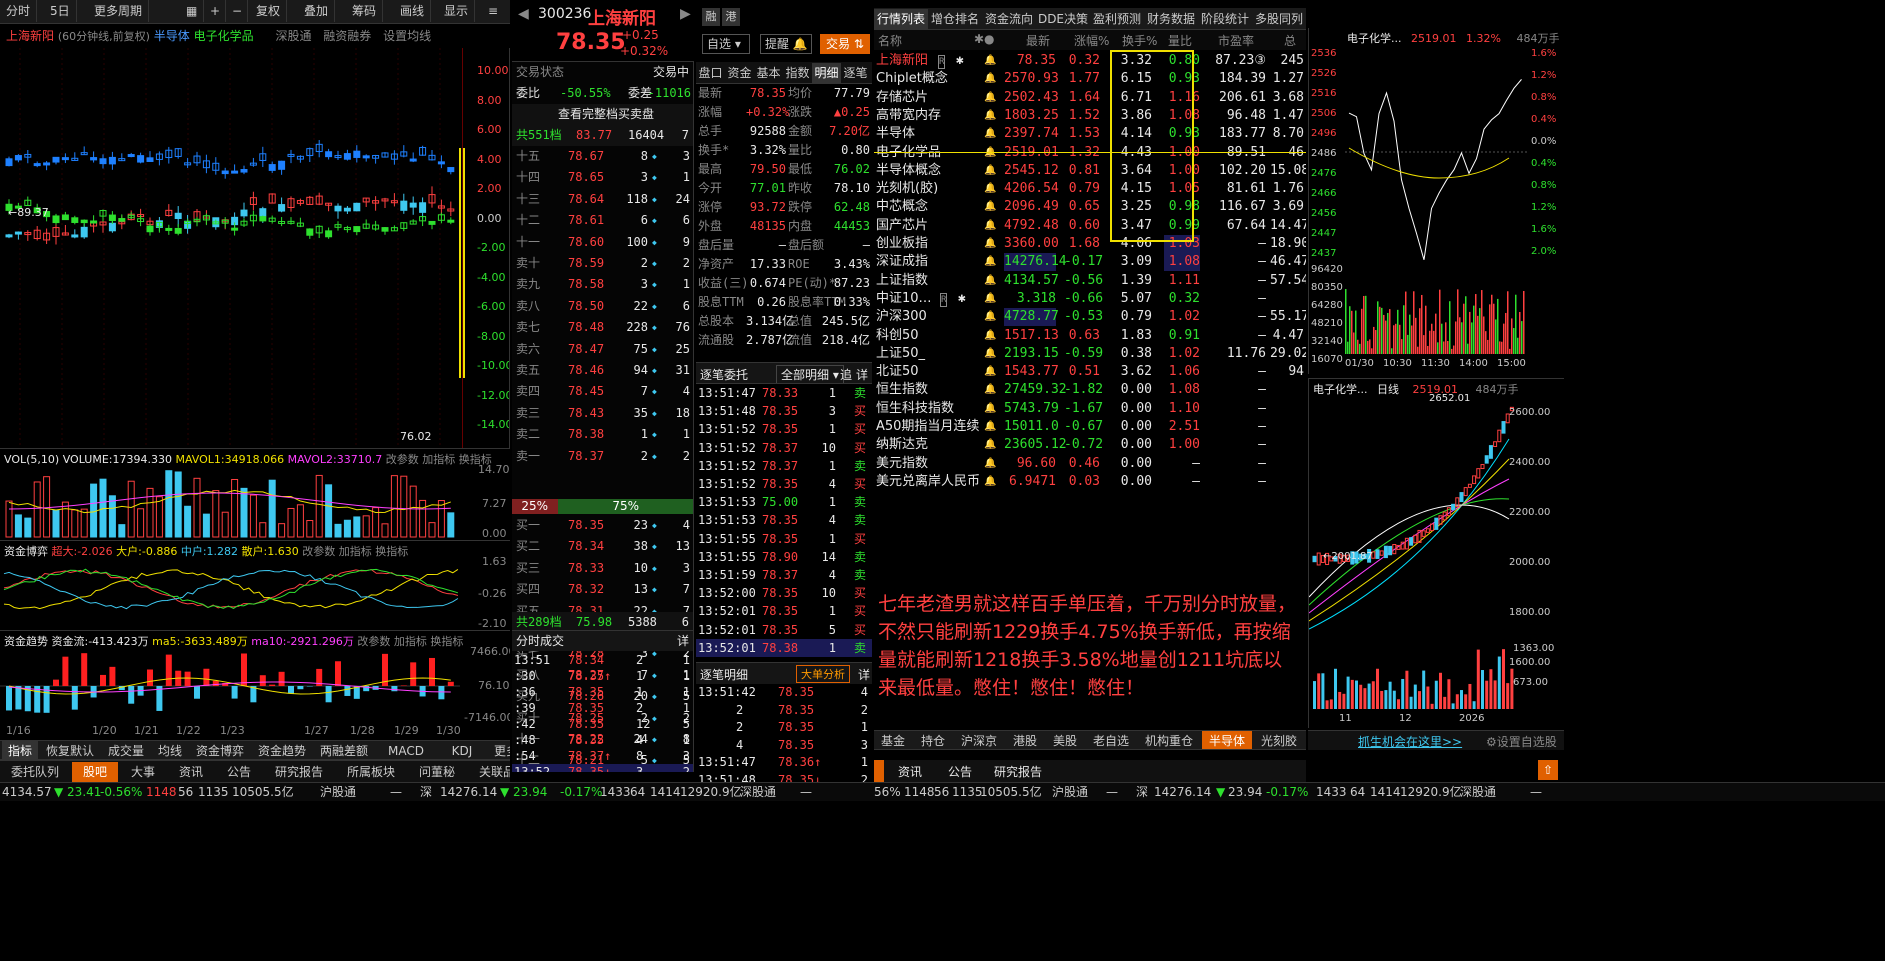 Image resolution: width=1885 pixels, height=961 pixels. What do you see at coordinates (799, 264) in the screenshot?
I see `quote-key: ROE` at bounding box center [799, 264].